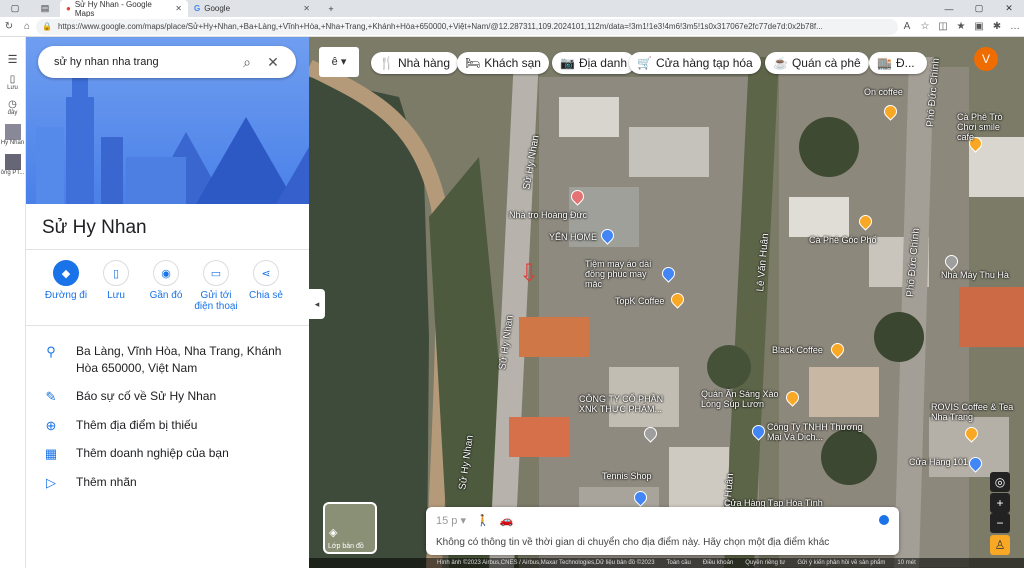 This screenshot has height=568, width=1024. Describe the element at coordinates (780, 63) in the screenshot. I see `coffee-cup-icon: ☕` at that location.